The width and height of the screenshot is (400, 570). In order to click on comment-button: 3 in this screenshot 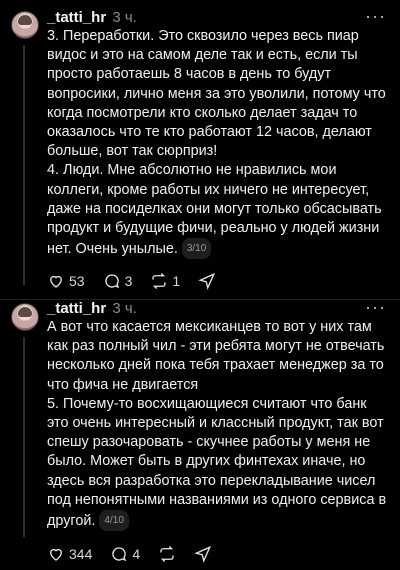, I will do `click(118, 281)`.